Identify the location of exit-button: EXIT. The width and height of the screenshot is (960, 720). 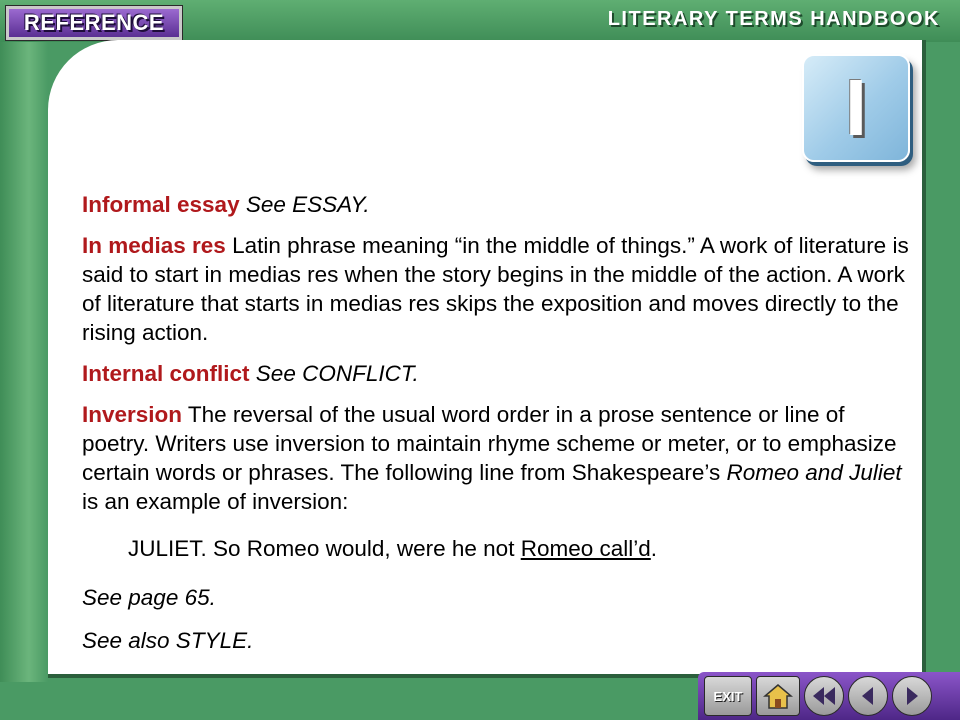
(728, 696).